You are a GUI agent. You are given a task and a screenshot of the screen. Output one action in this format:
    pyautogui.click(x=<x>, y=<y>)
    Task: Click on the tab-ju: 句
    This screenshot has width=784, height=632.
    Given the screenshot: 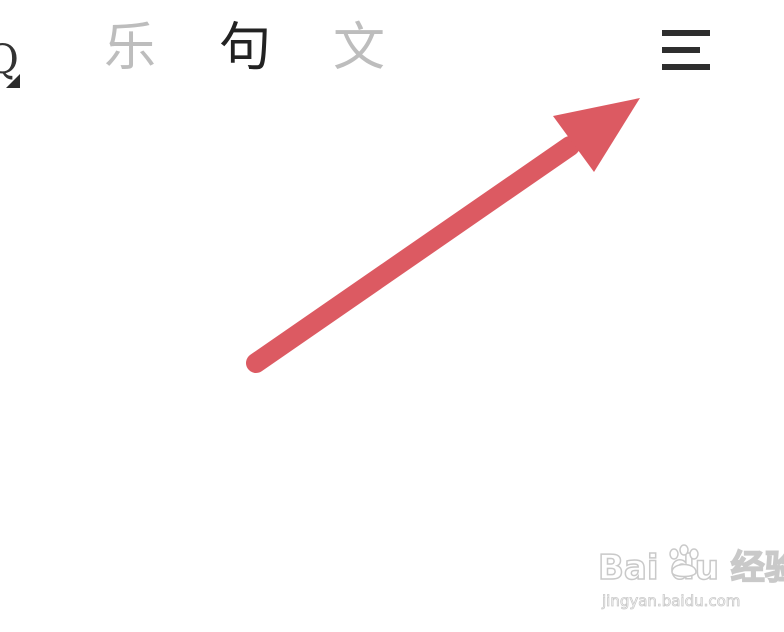 What is the action you would take?
    pyautogui.click(x=245, y=48)
    